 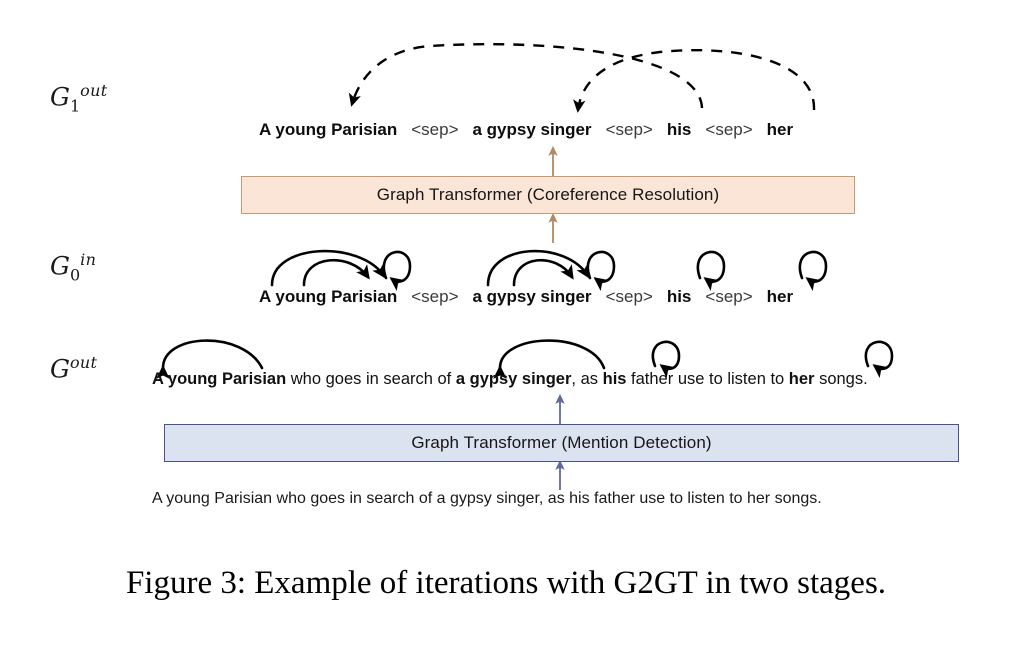 What do you see at coordinates (711, 270) in the screenshot?
I see `g0in-selfloop-his` at bounding box center [711, 270].